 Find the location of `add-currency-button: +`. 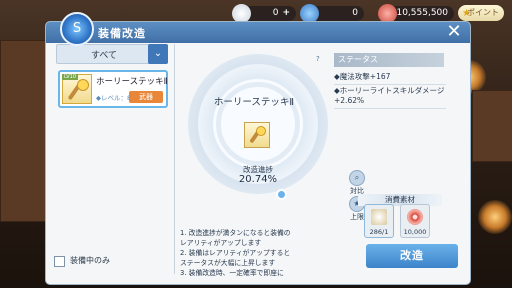

add-currency-button: + is located at coordinates (286, 13).